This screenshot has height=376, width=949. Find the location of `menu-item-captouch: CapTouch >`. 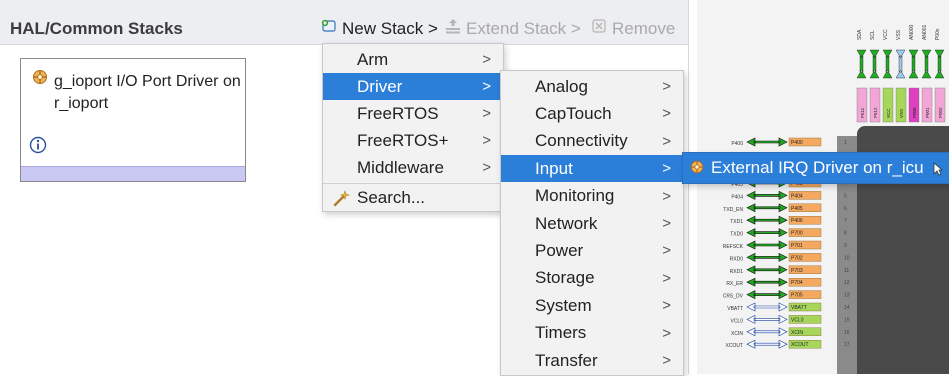

menu-item-captouch: CapTouch > is located at coordinates (592, 113).